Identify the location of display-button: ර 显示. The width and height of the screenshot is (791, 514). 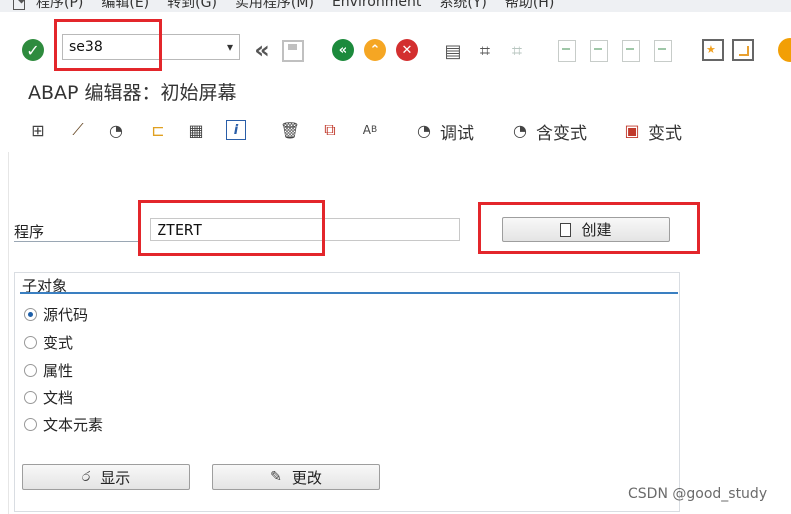
(106, 477).